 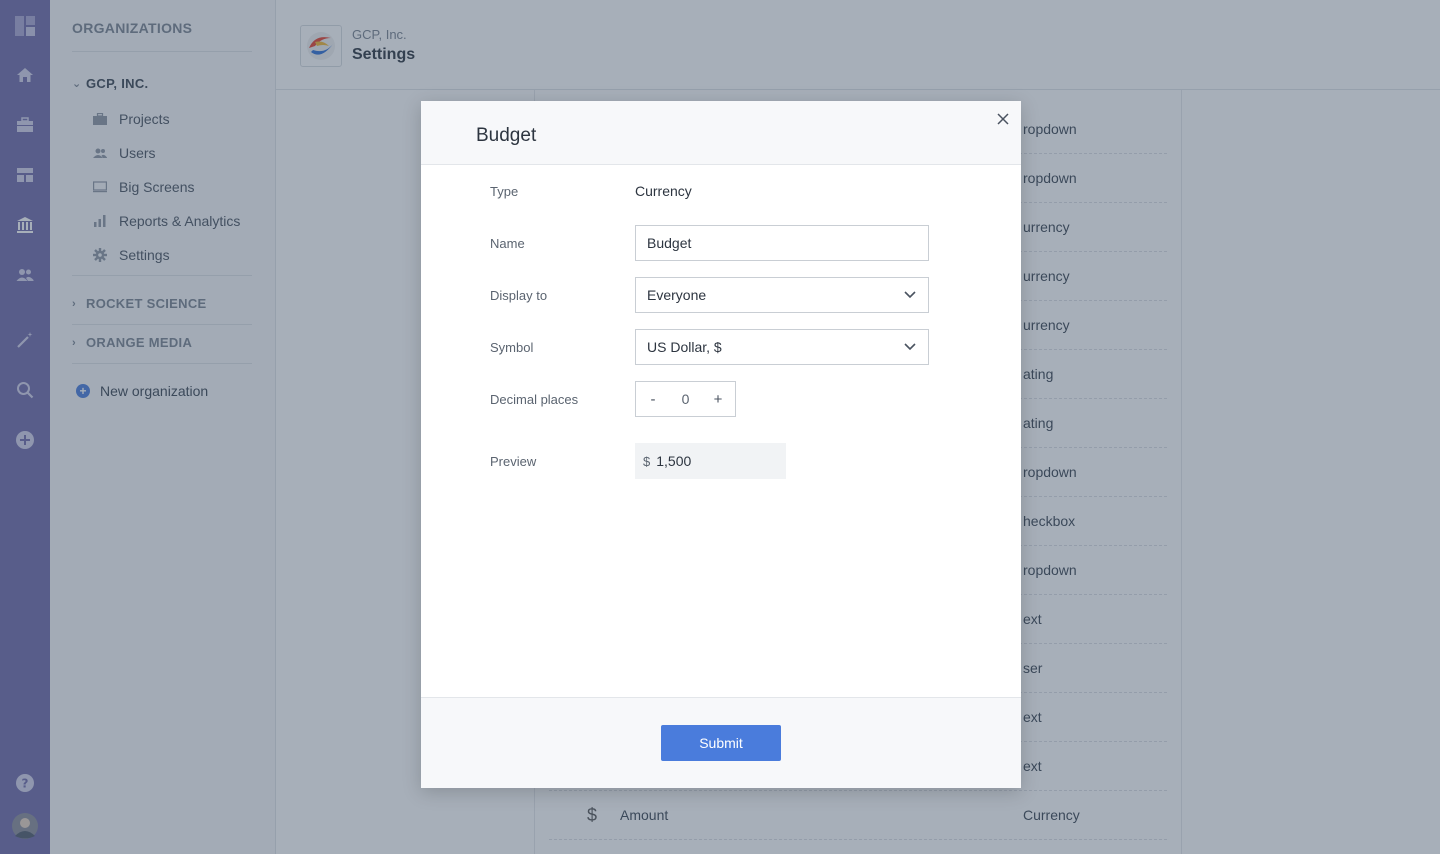 I want to click on type-label: Type, so click(x=504, y=191).